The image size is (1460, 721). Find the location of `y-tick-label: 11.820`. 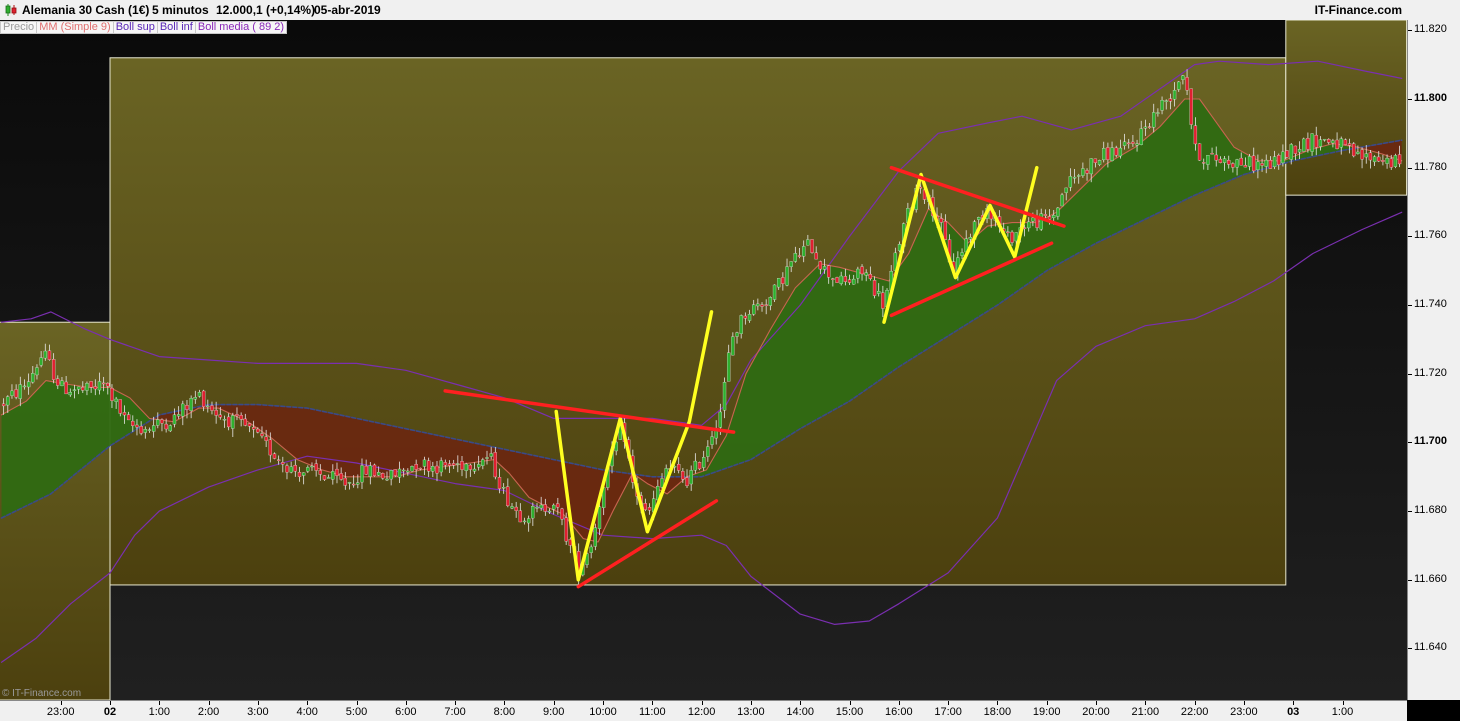

y-tick-label: 11.820 is located at coordinates (1430, 29).